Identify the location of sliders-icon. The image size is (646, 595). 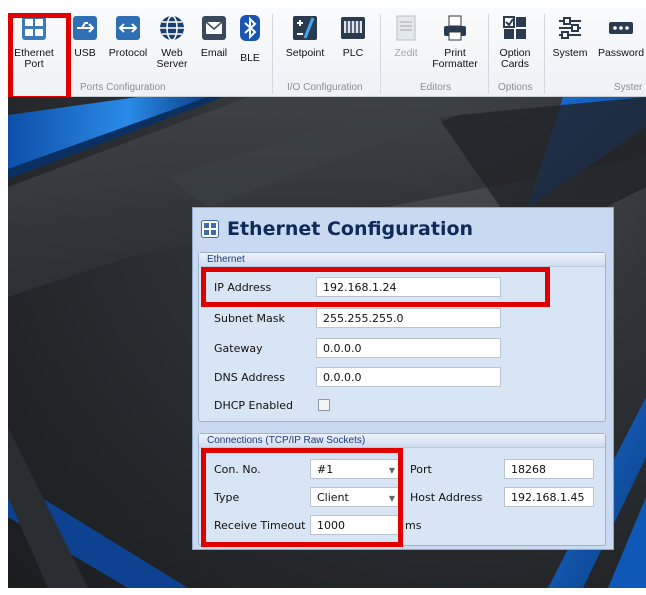
(570, 28).